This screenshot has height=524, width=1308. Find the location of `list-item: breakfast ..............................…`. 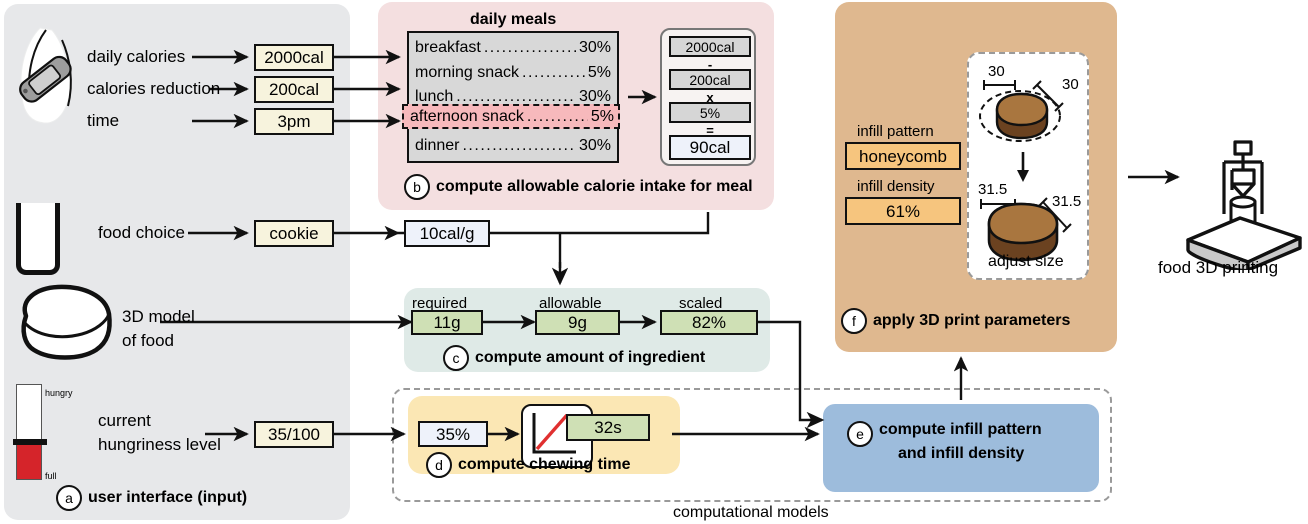

list-item: breakfast ..............................… is located at coordinates (513, 48).